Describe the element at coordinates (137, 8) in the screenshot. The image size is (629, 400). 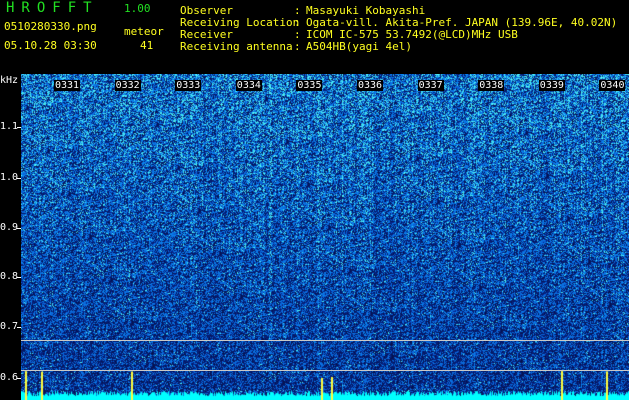
I see `version-label: 1.00` at that location.